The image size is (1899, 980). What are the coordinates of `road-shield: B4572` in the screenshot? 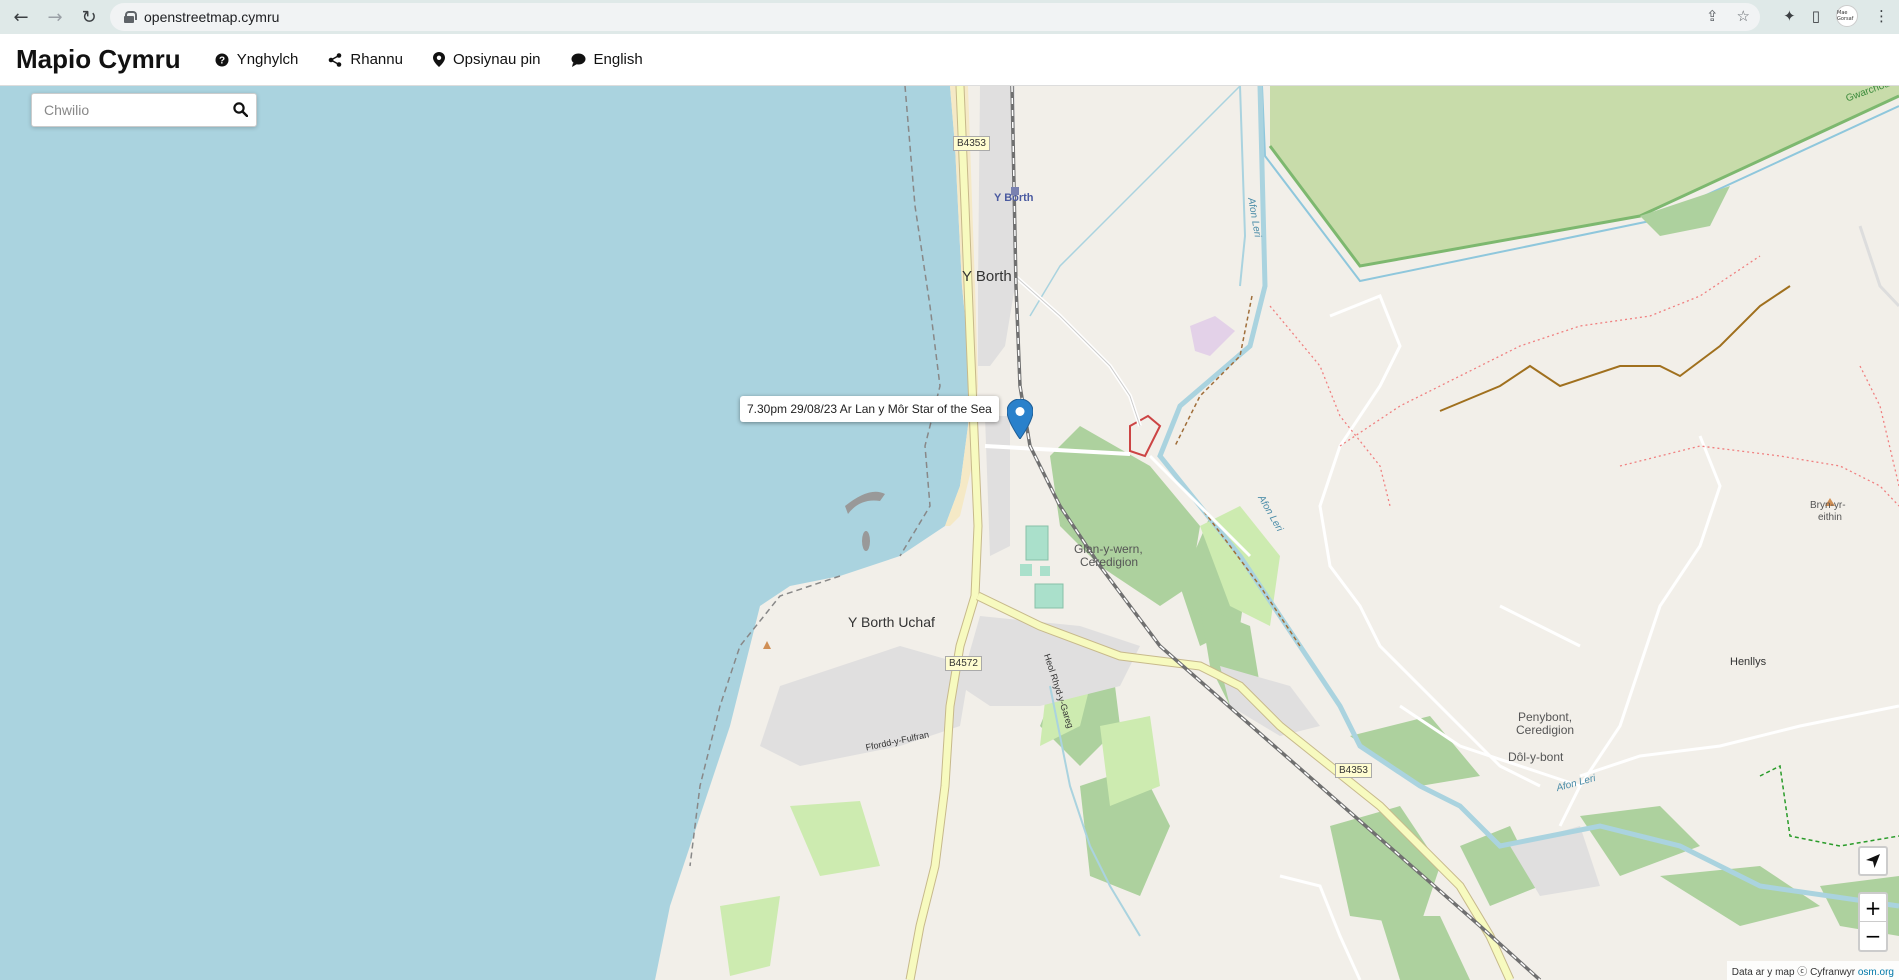 It's located at (963, 663).